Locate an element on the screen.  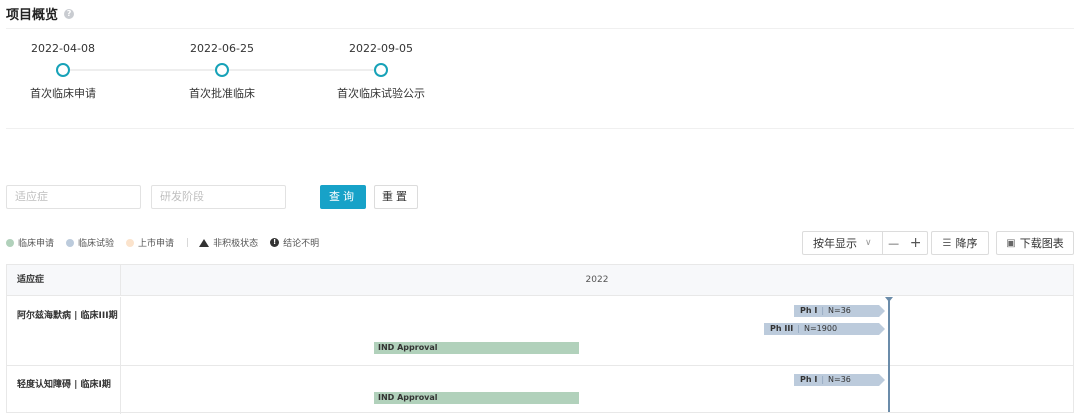
legend-item: 临床申请 is located at coordinates (30, 242).